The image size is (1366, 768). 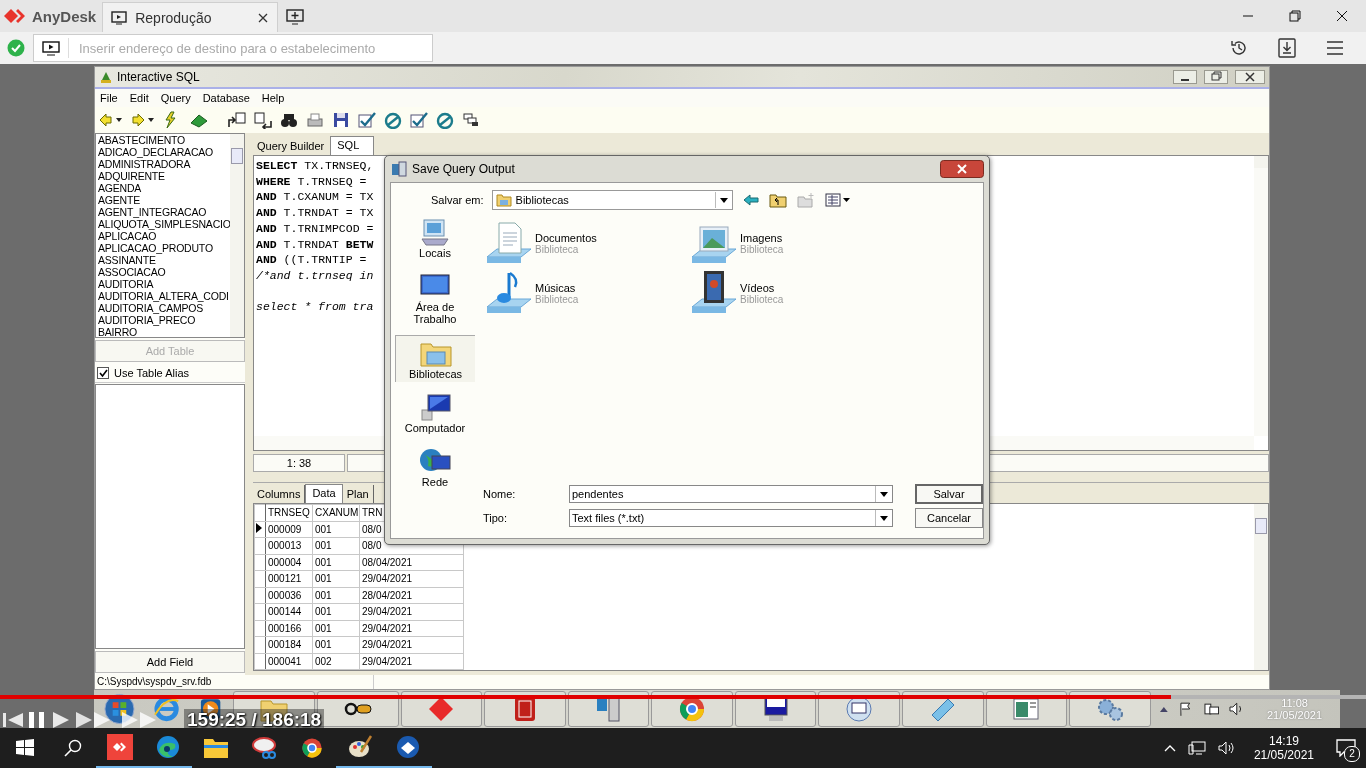 I want to click on windows-icon, so click(x=471, y=120).